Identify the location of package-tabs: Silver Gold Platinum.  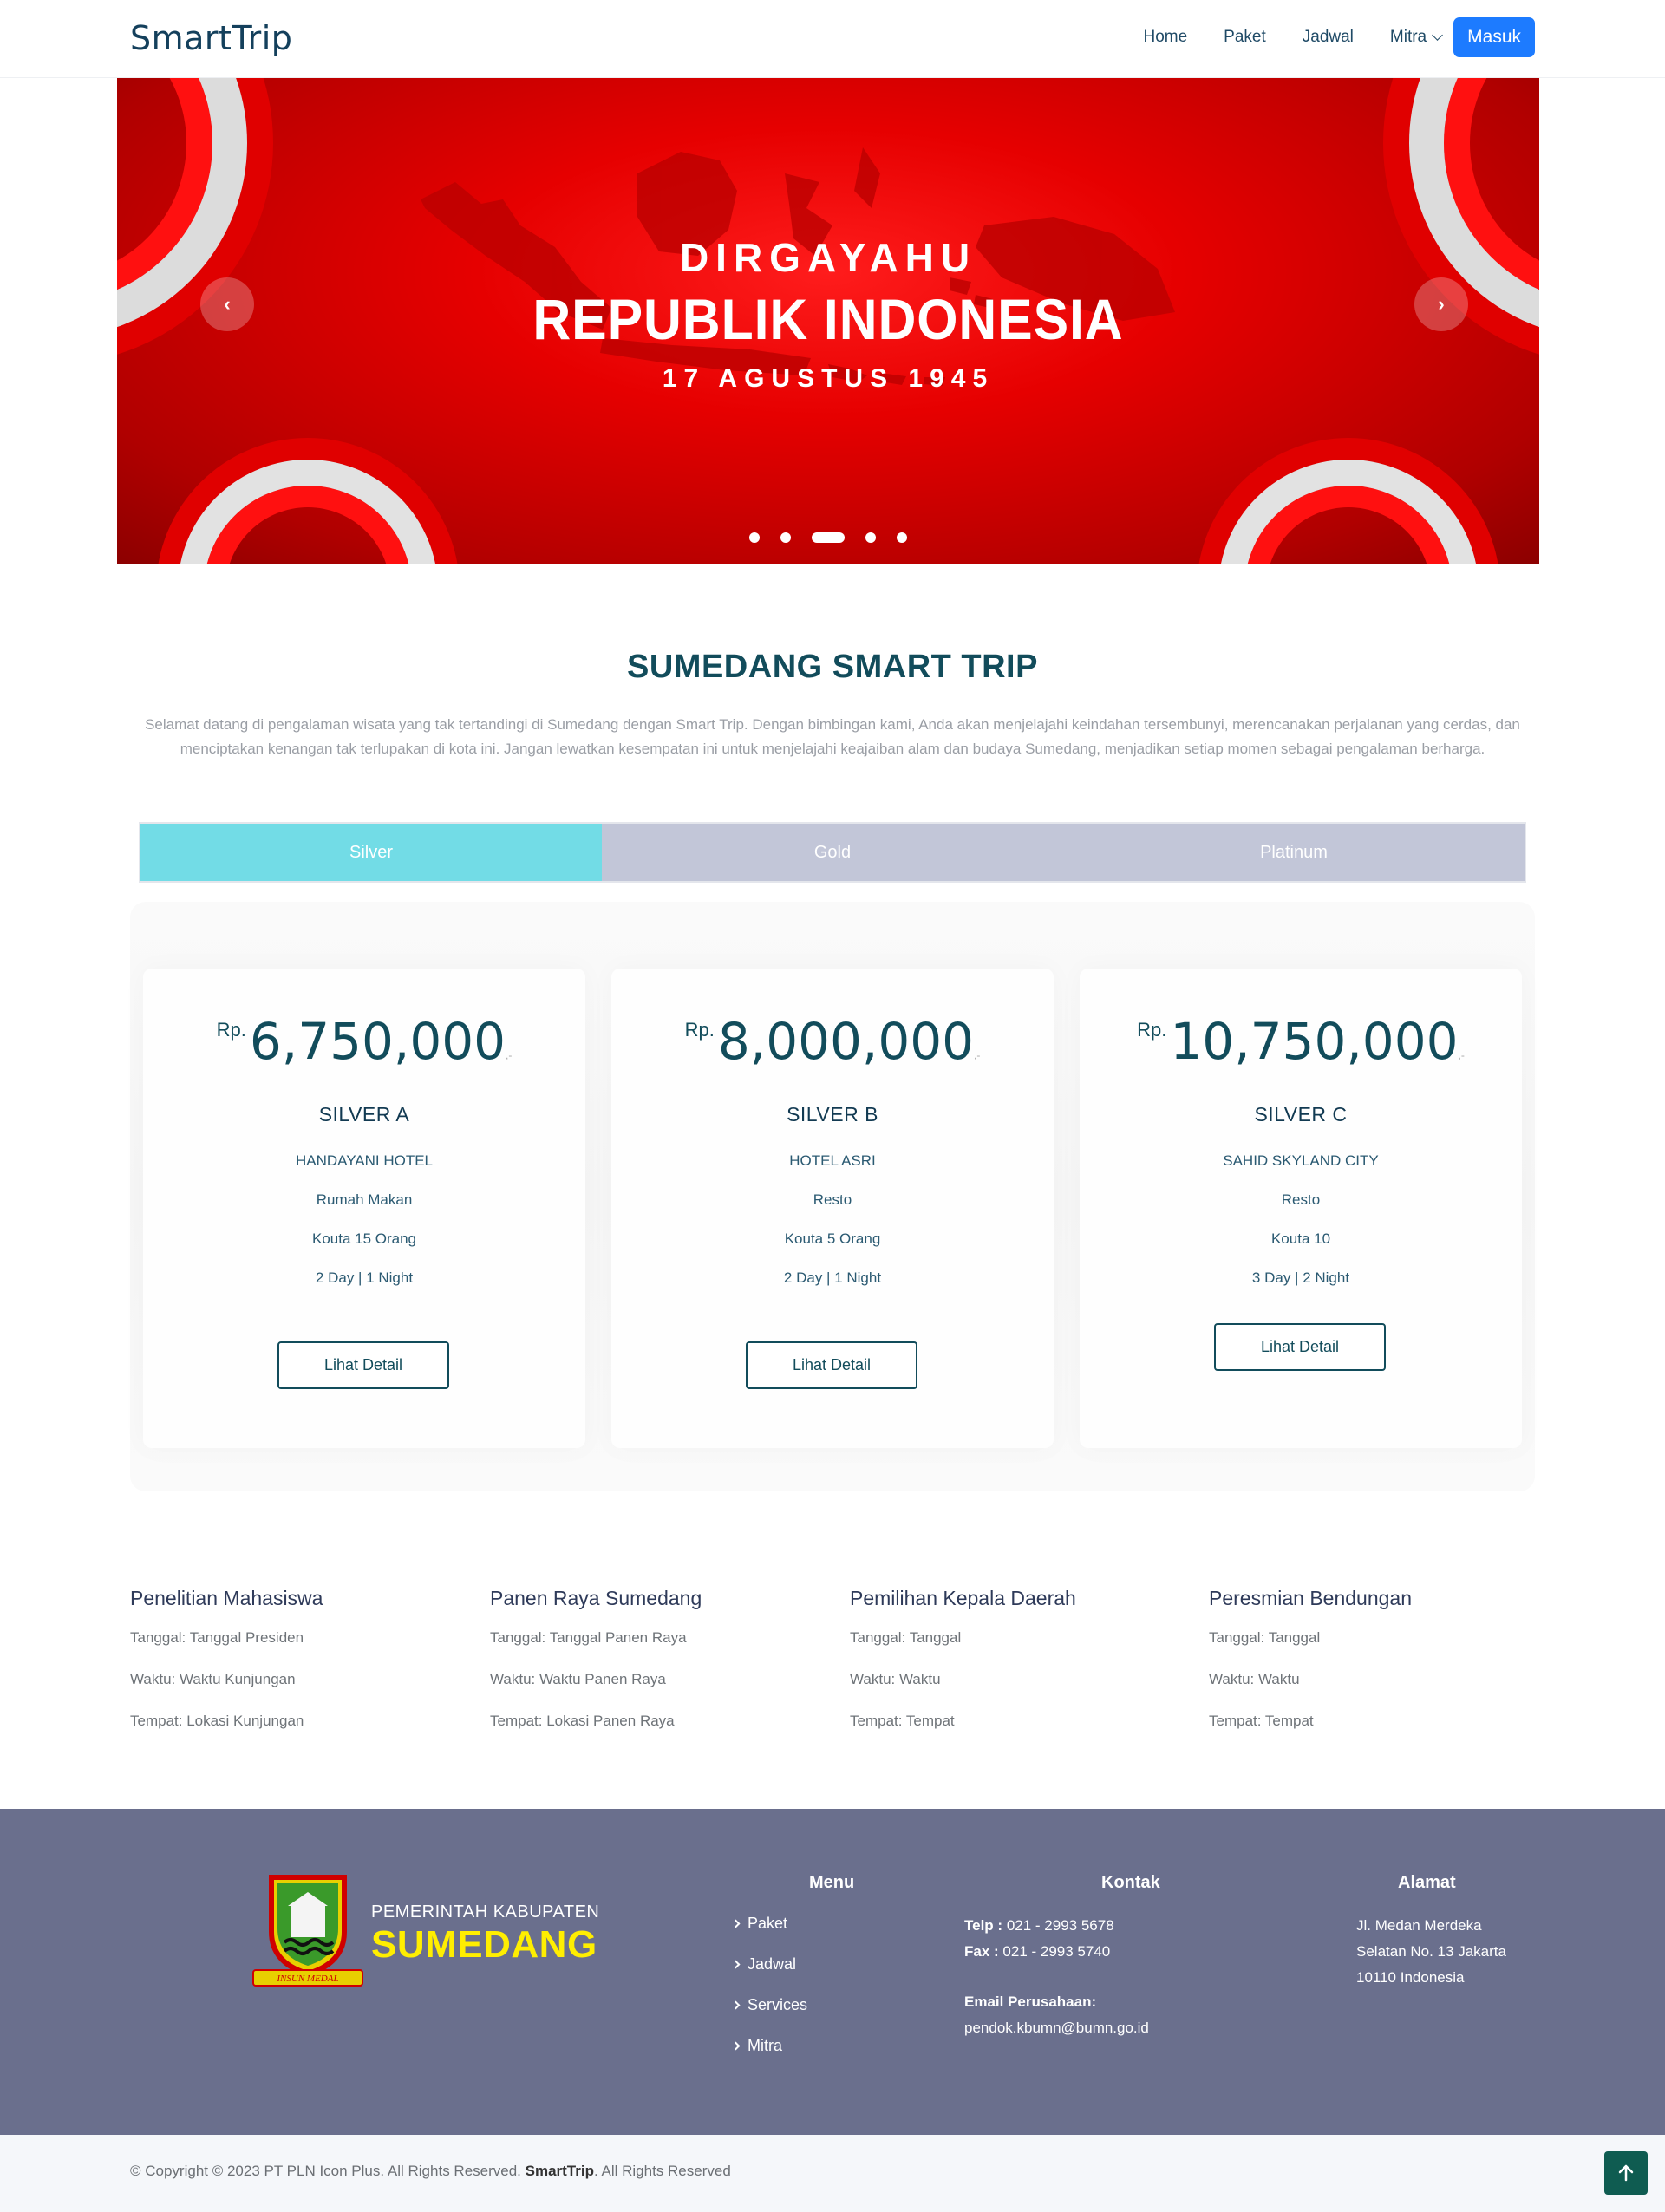
(832, 852).